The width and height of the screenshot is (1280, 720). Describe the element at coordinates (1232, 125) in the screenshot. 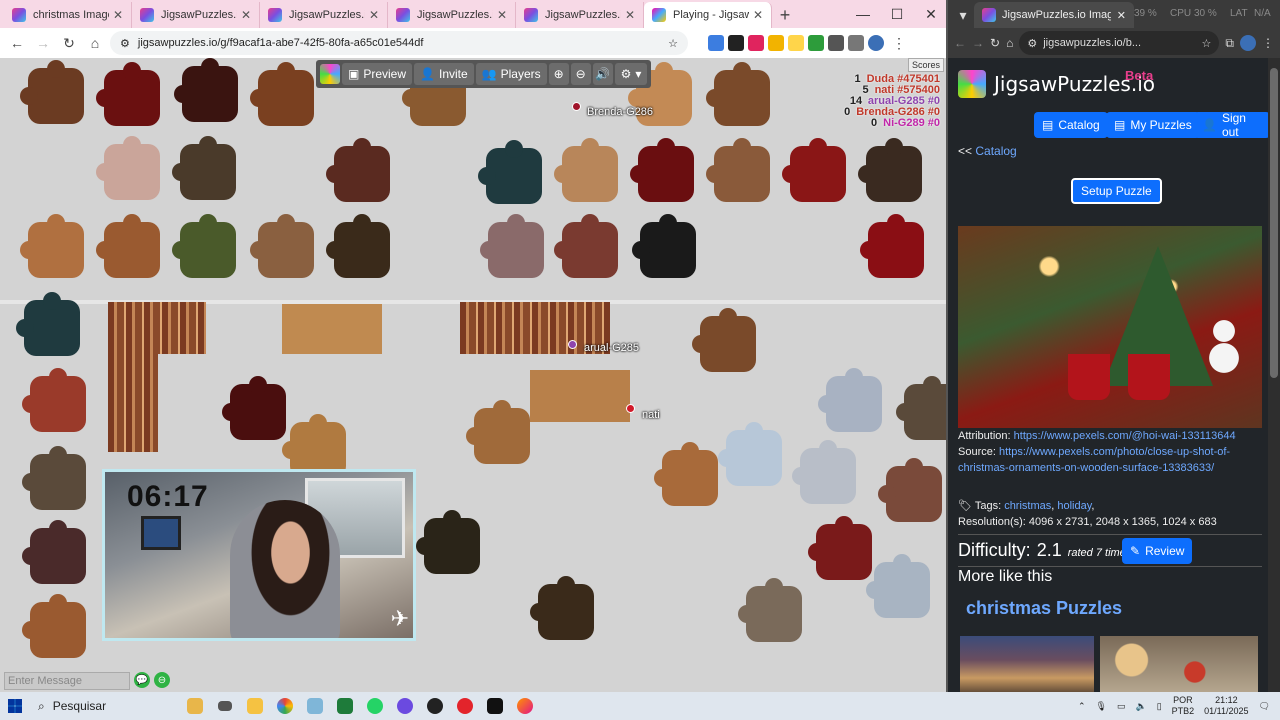

I see `sign-out-button: 👤 Sign out` at that location.